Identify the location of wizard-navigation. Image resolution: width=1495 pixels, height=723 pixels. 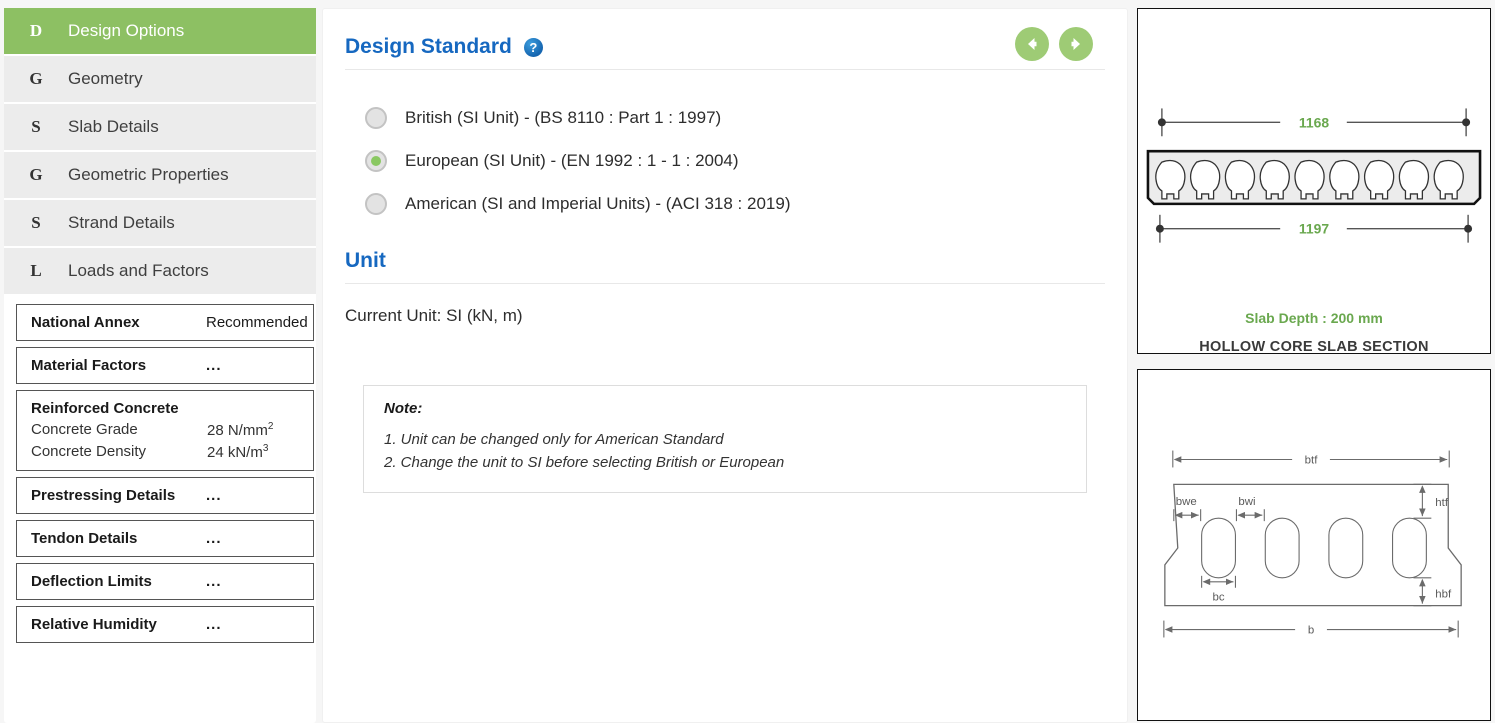
(1054, 44).